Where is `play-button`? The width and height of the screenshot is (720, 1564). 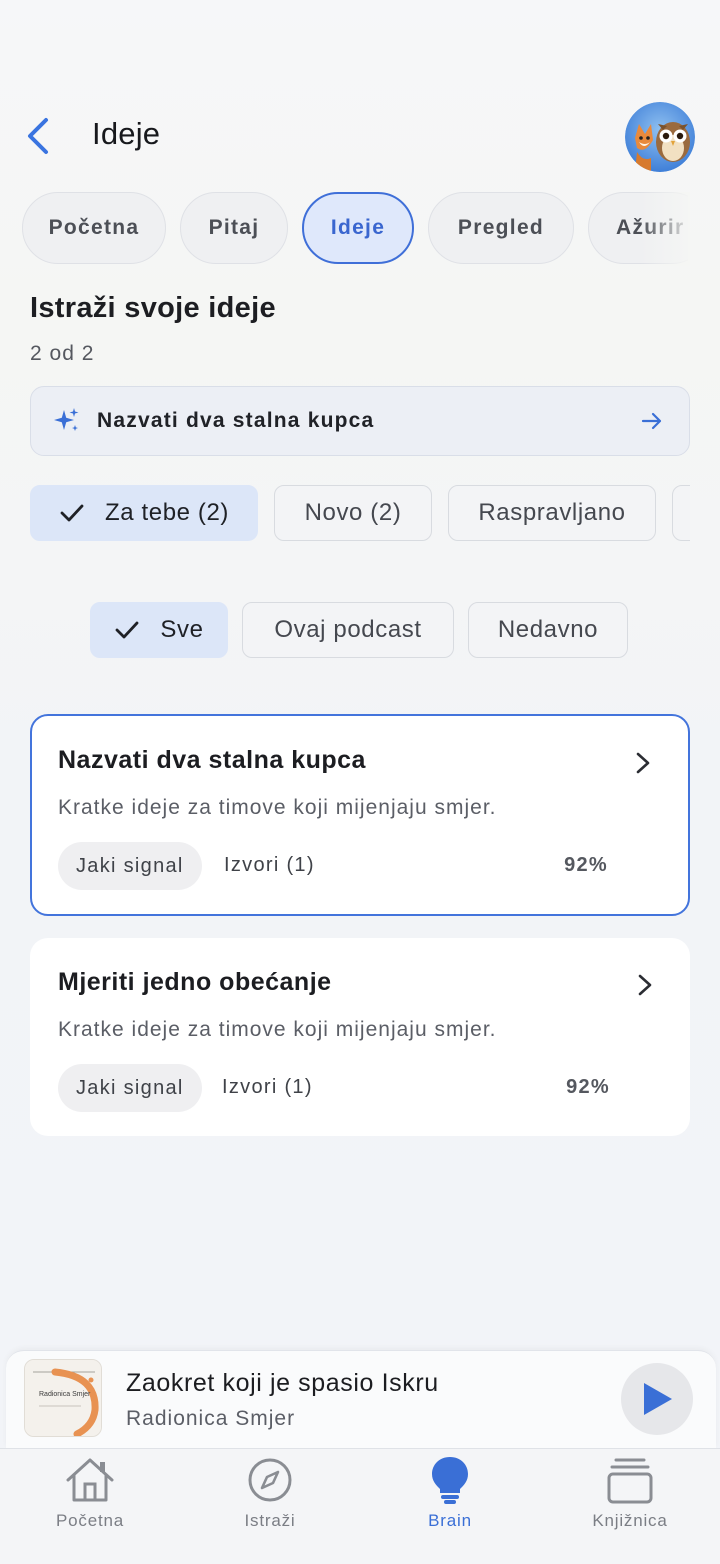 play-button is located at coordinates (657, 1399).